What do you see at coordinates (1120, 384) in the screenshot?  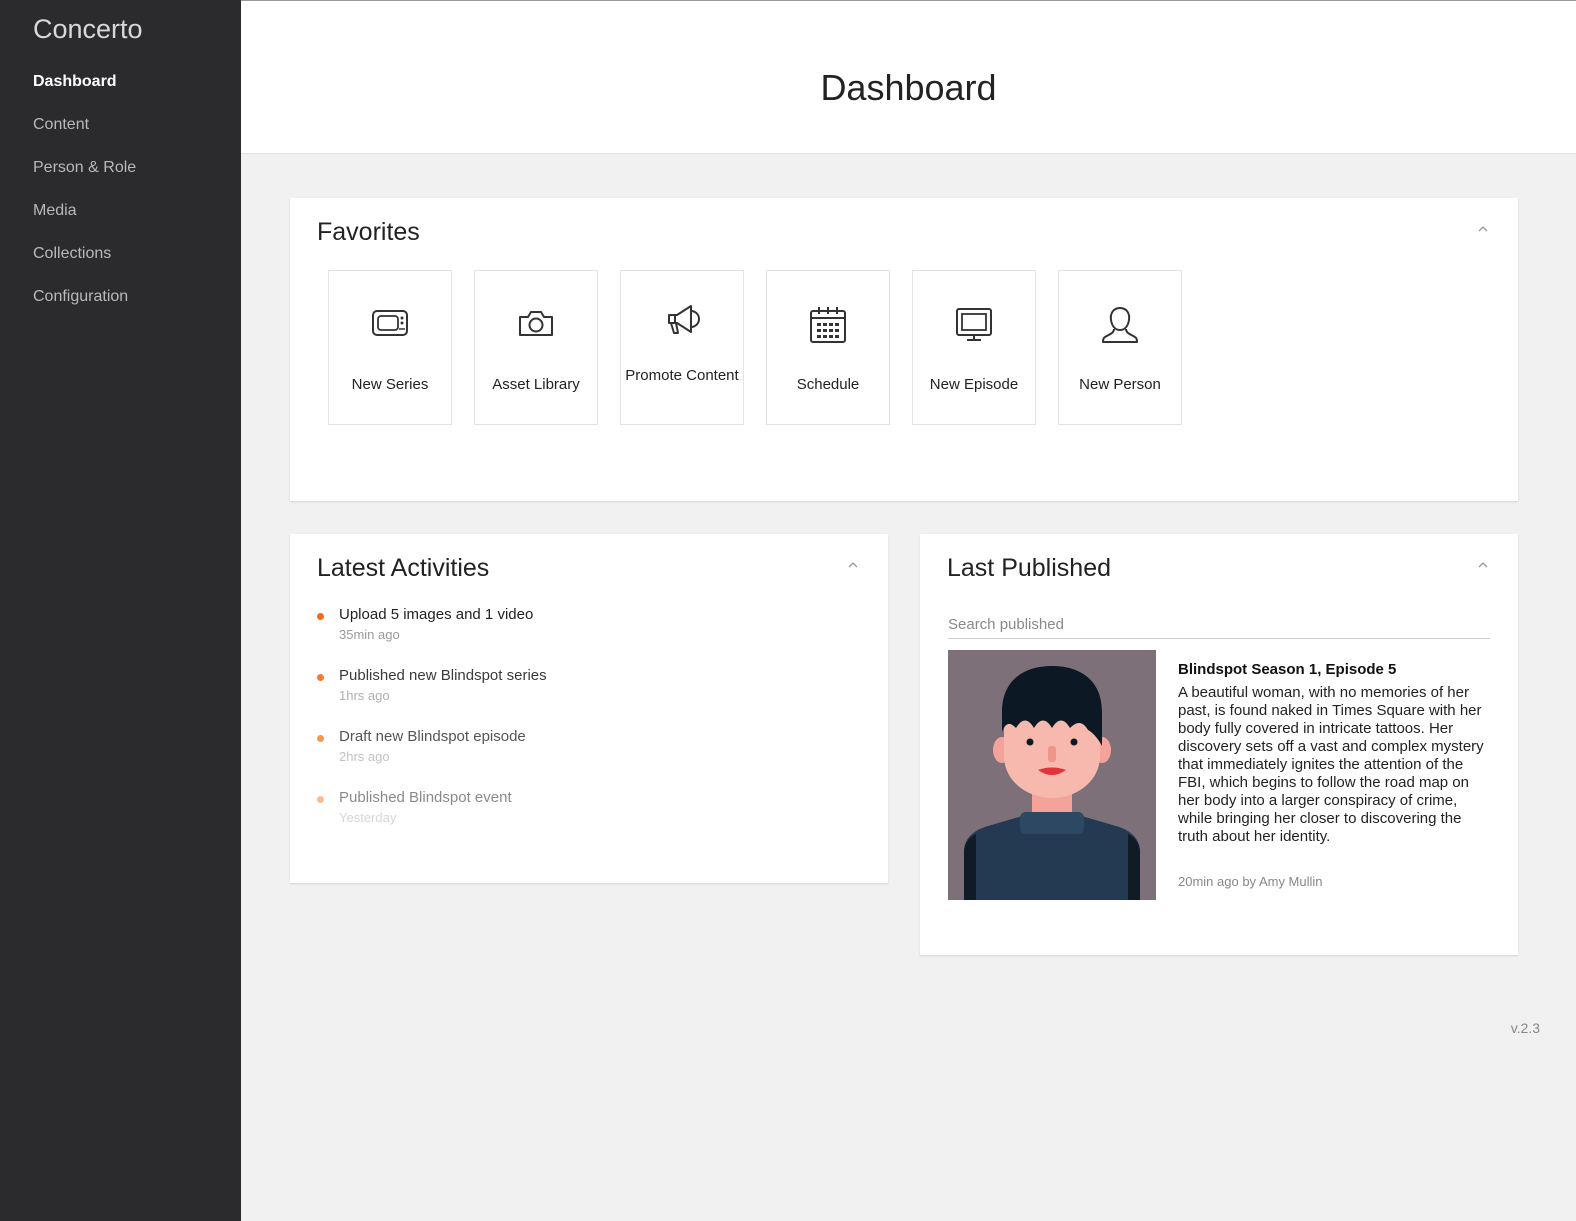 I see `tile-label: New Person` at bounding box center [1120, 384].